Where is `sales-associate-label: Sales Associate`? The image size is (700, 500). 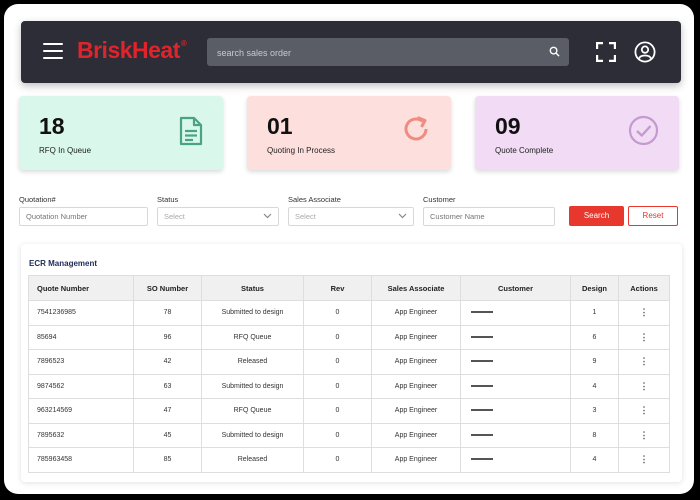 sales-associate-label: Sales Associate is located at coordinates (314, 199).